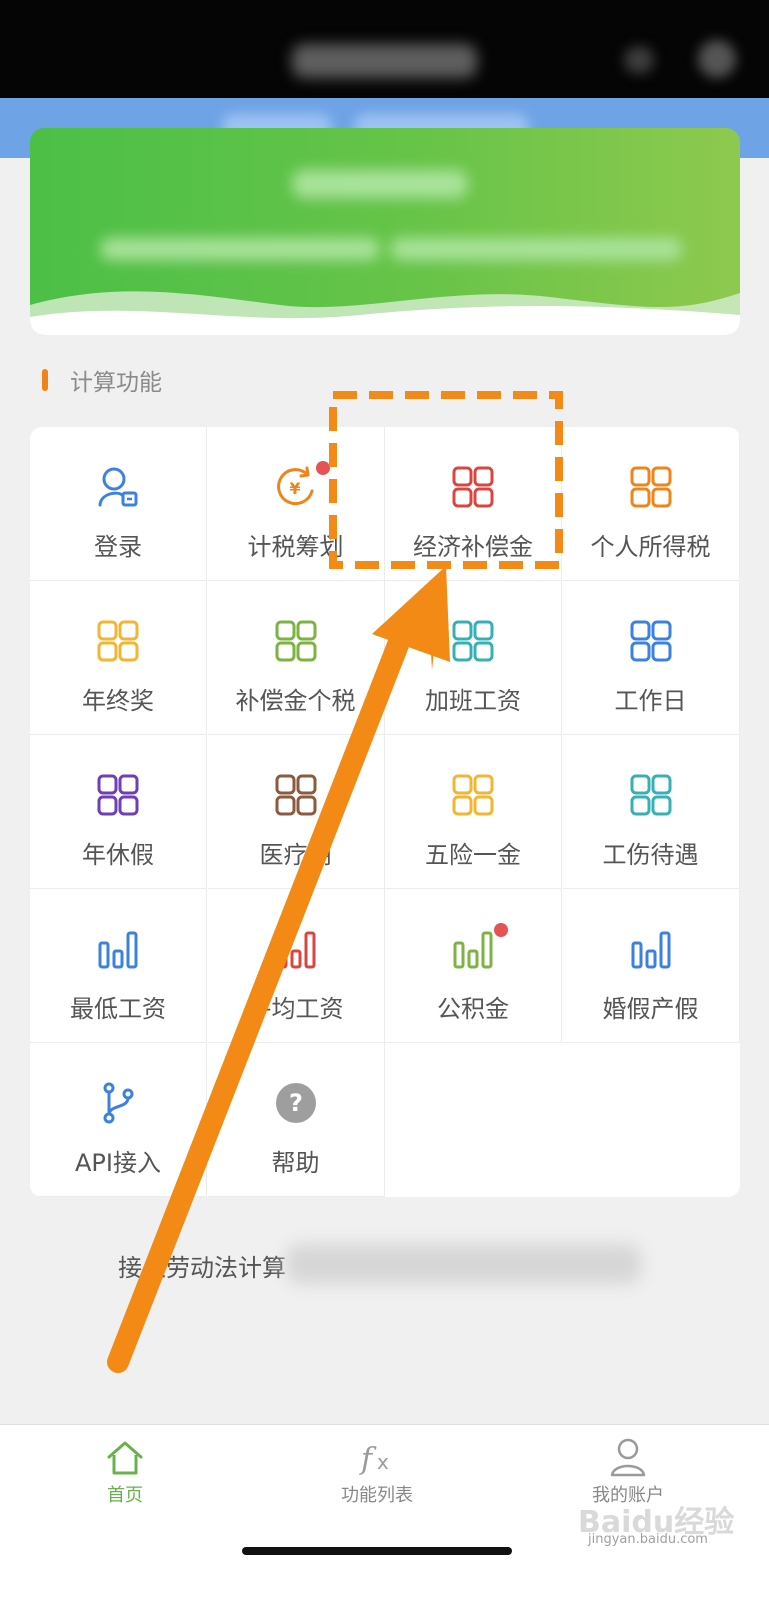 This screenshot has height=1601, width=769. I want to click on grid-item: 婚假产假, so click(651, 966).